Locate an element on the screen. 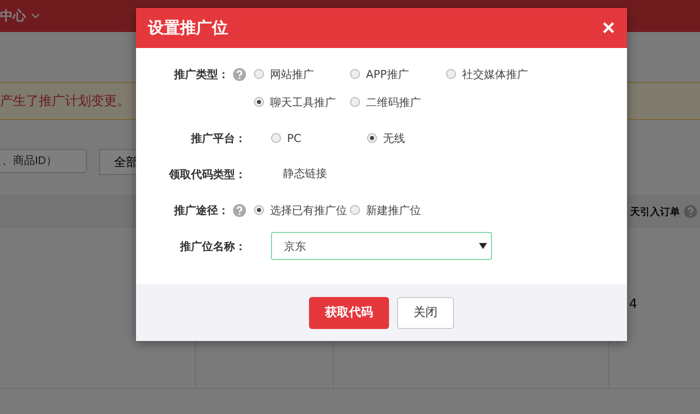 This screenshot has width=700, height=414. radio-option: 选择已有推广位 is located at coordinates (302, 210).